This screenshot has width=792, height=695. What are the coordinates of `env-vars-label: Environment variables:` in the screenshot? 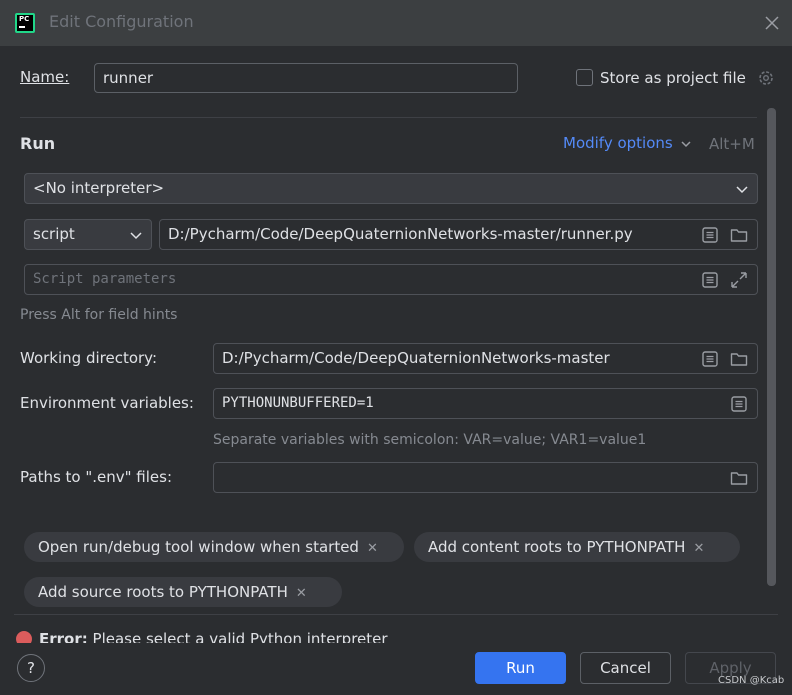 It's located at (107, 403).